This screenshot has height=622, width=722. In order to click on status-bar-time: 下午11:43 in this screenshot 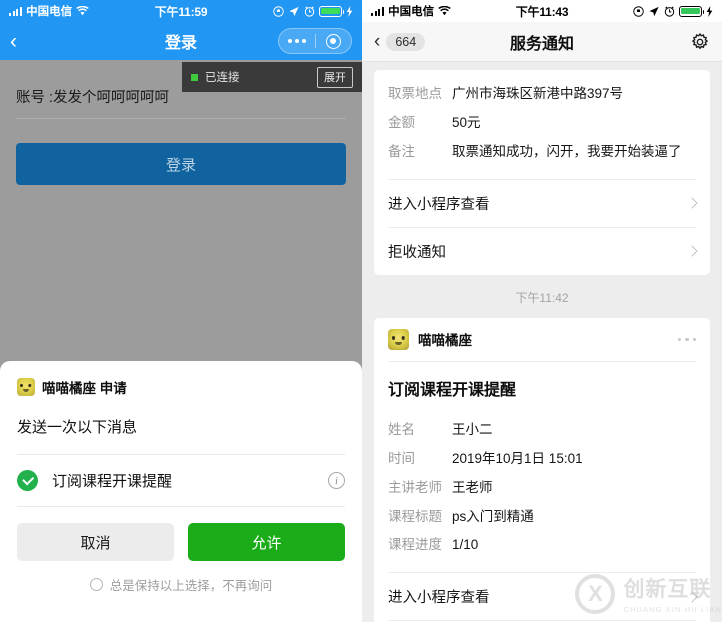, I will do `click(542, 11)`.